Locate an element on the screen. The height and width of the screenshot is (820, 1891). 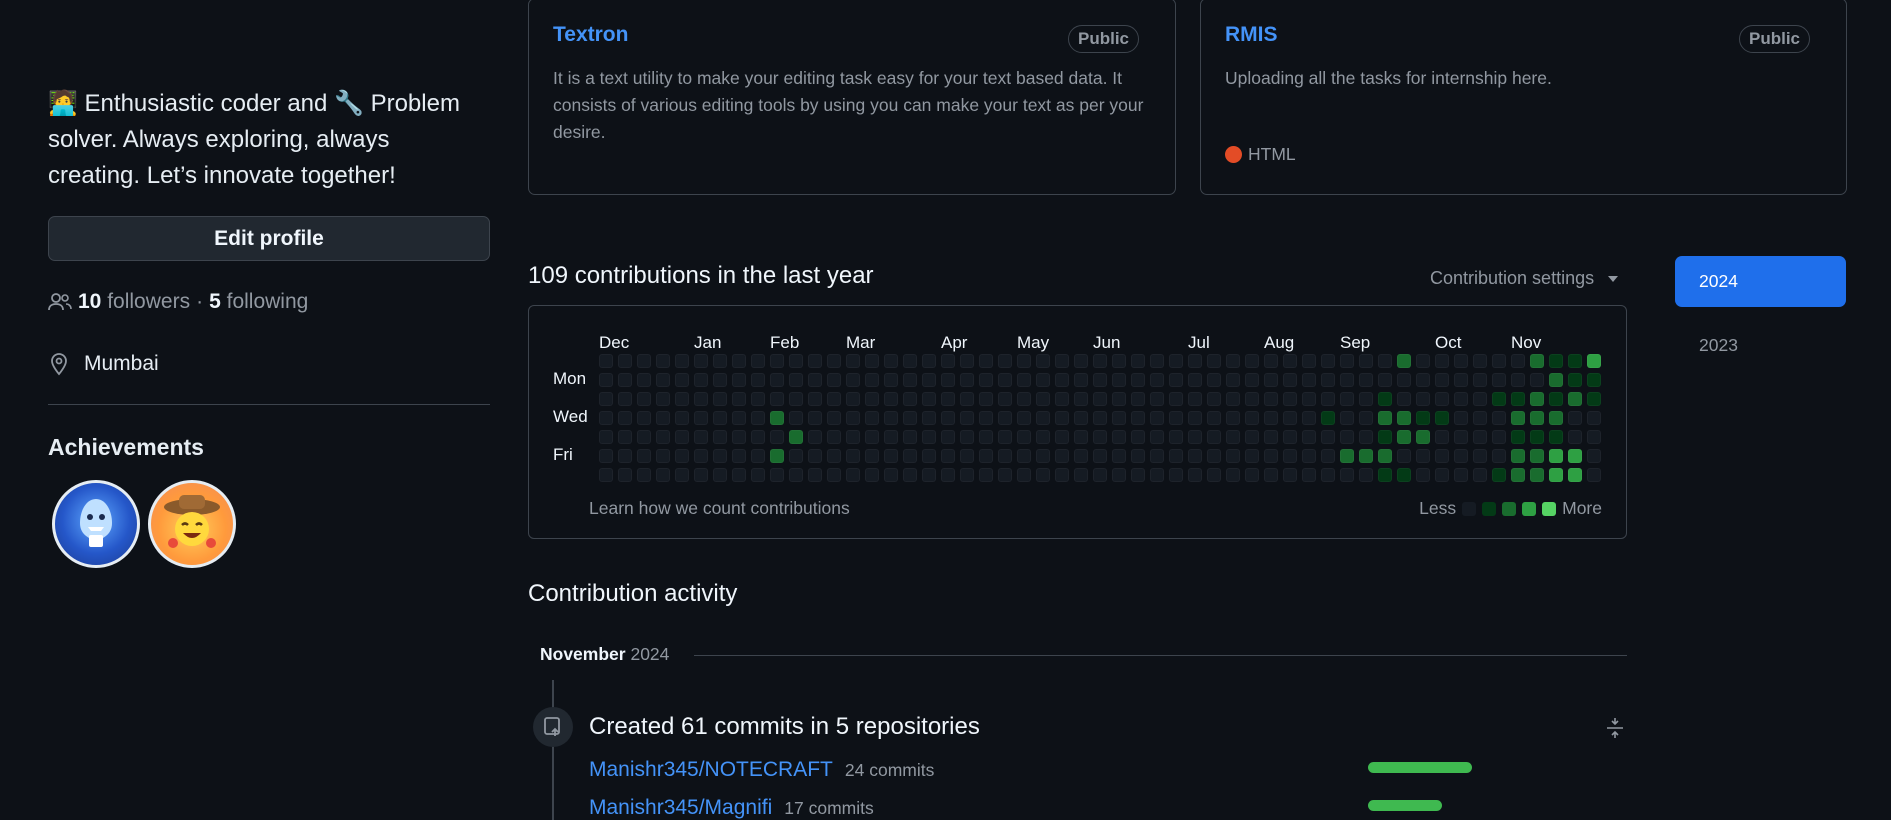
edit-profile-button: Edit profile is located at coordinates (269, 238).